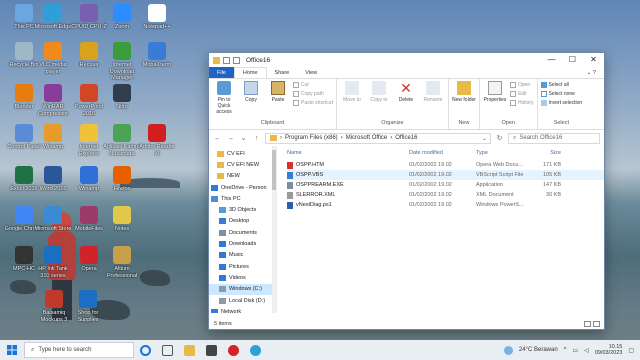 The width and height of the screenshot is (640, 360). I want to click on column-date: Date modified, so click(442, 153).